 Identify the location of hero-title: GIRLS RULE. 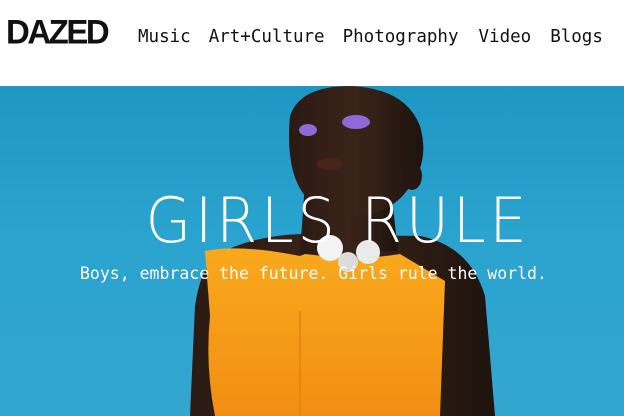
(333, 221).